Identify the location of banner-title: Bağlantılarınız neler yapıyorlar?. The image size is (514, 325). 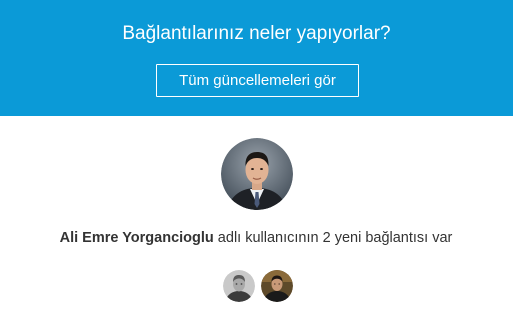
(256, 33).